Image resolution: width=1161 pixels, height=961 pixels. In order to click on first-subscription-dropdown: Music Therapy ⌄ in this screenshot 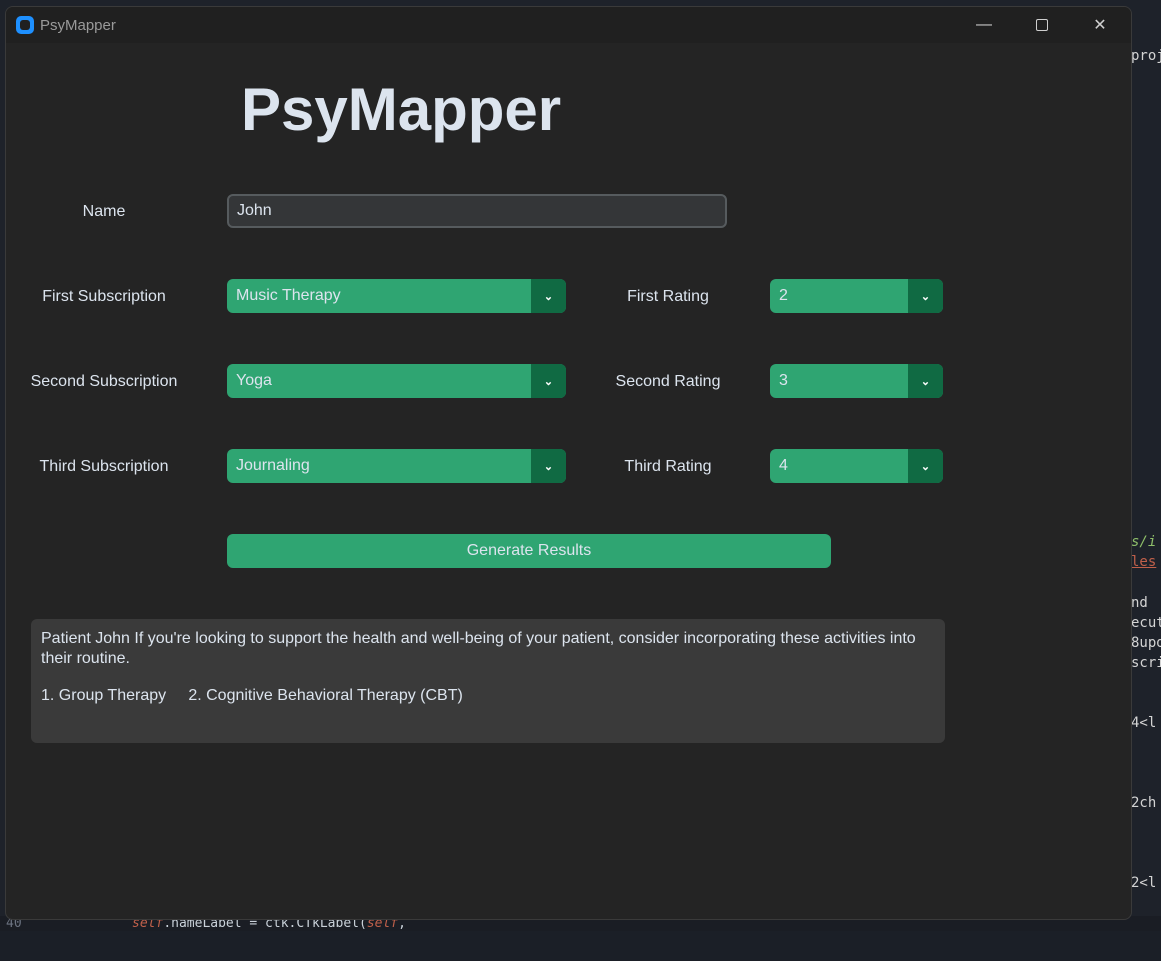, I will do `click(396, 296)`.